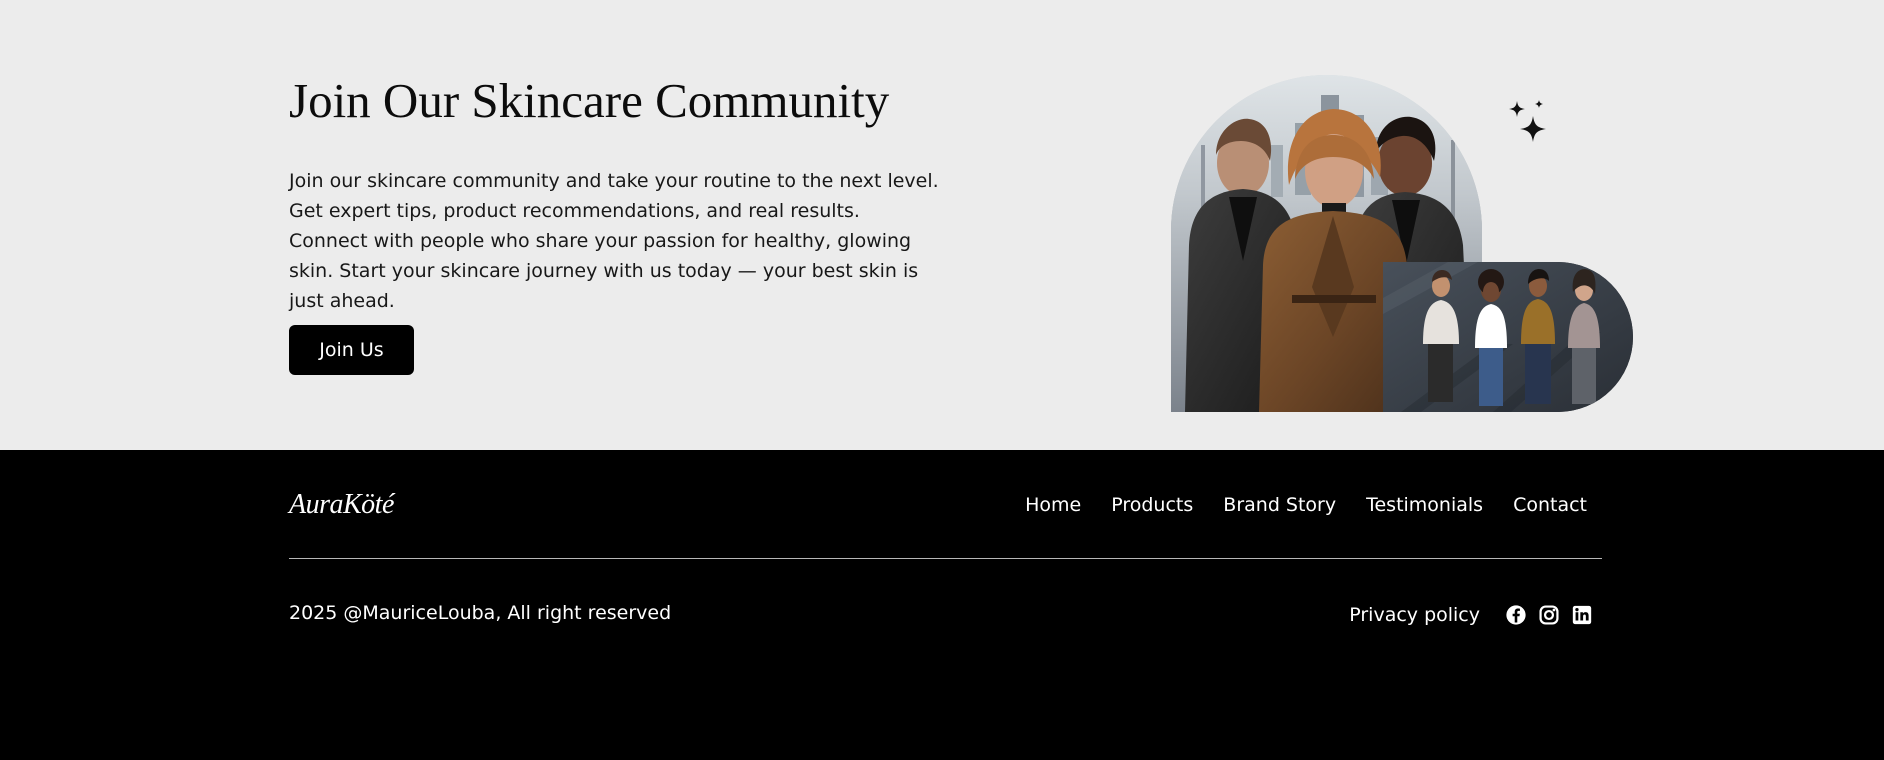 Image resolution: width=1884 pixels, height=760 pixels. I want to click on sparkle-svg, so click(1527, 121).